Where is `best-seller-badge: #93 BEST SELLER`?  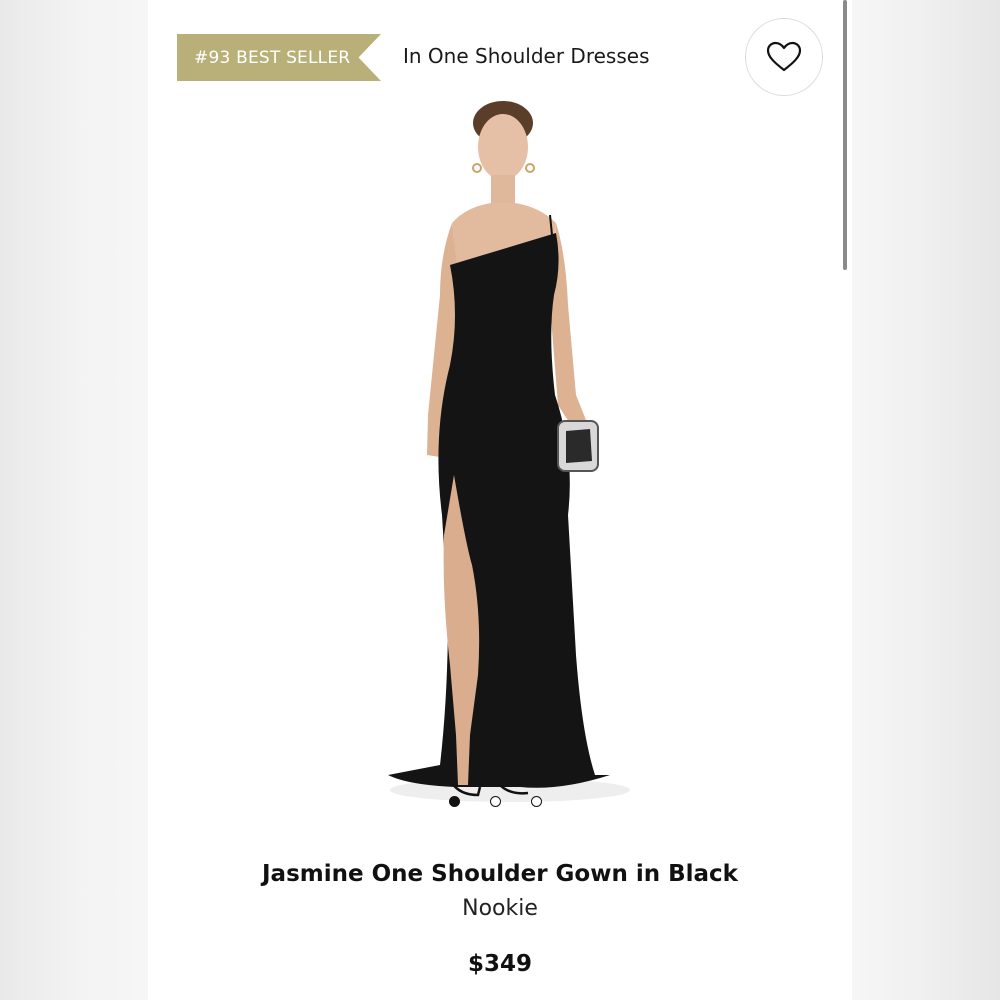
best-seller-badge: #93 BEST SELLER is located at coordinates (279, 57).